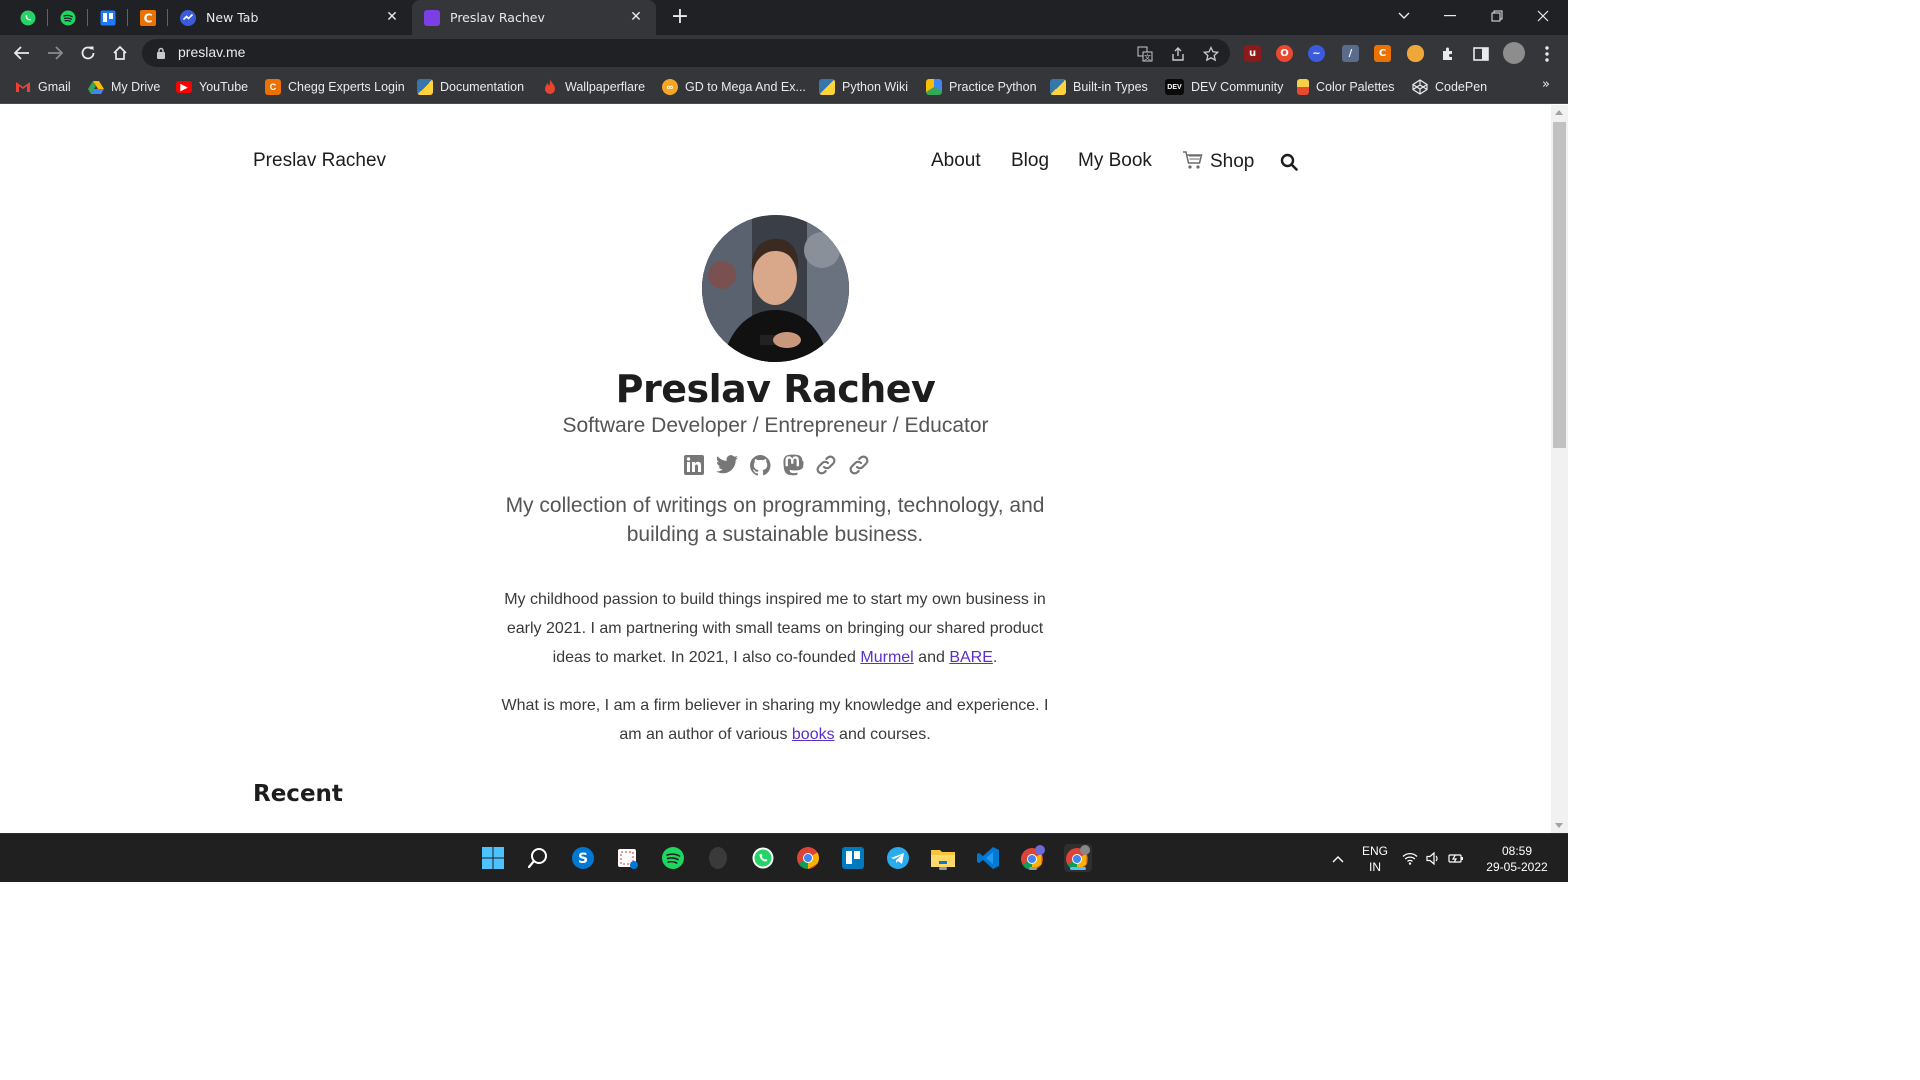 This screenshot has height=1080, width=1920. Describe the element at coordinates (1350, 53) in the screenshot. I see `extension-icon: /` at that location.